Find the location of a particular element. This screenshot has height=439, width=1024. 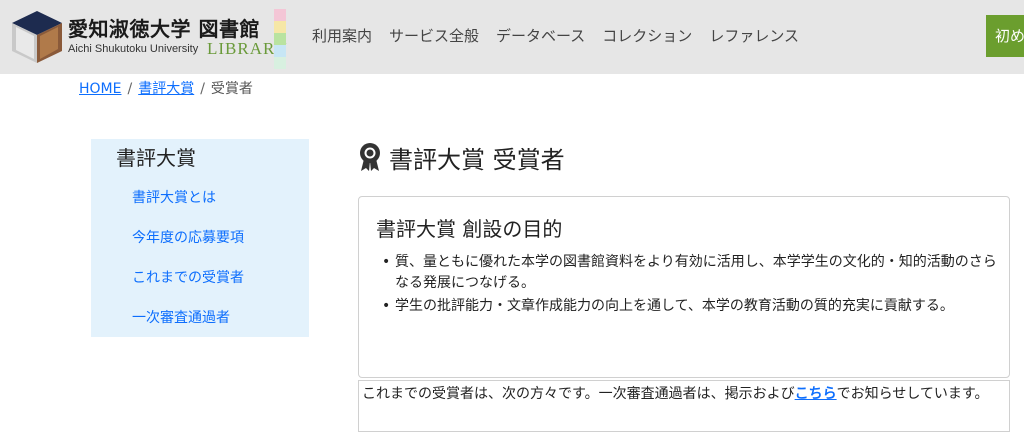

breadcrumb-parent-link: 書評大賞 is located at coordinates (166, 89).